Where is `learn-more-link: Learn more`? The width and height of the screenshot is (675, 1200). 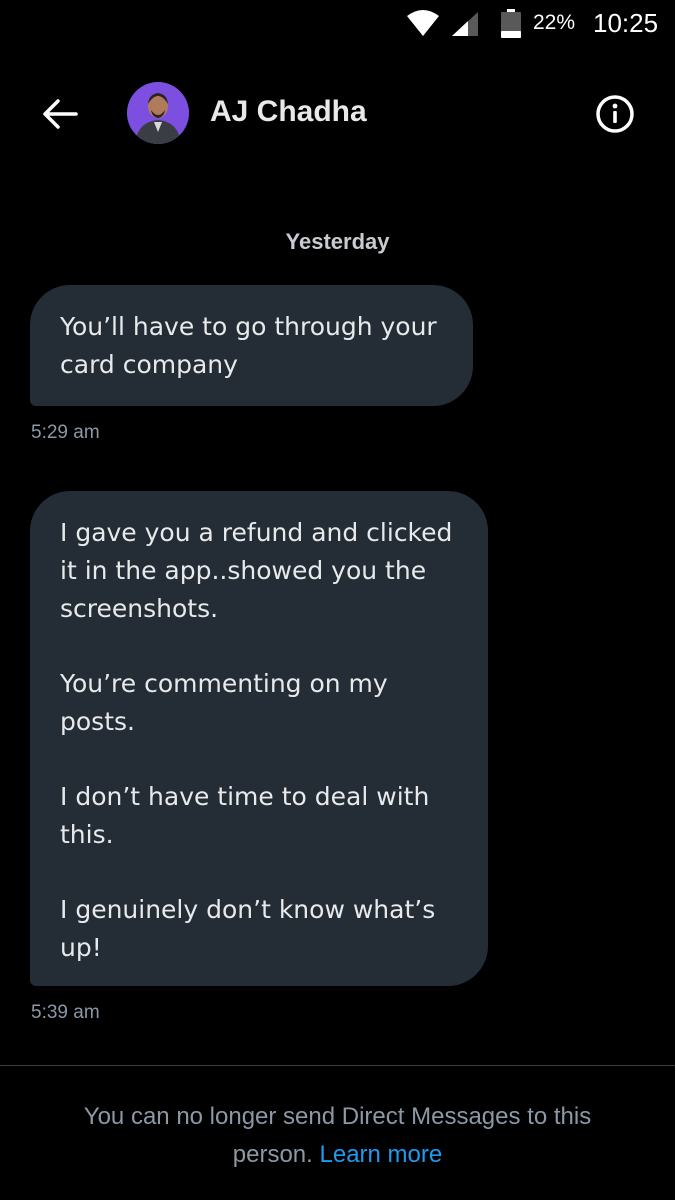
learn-more-link: Learn more is located at coordinates (381, 1154).